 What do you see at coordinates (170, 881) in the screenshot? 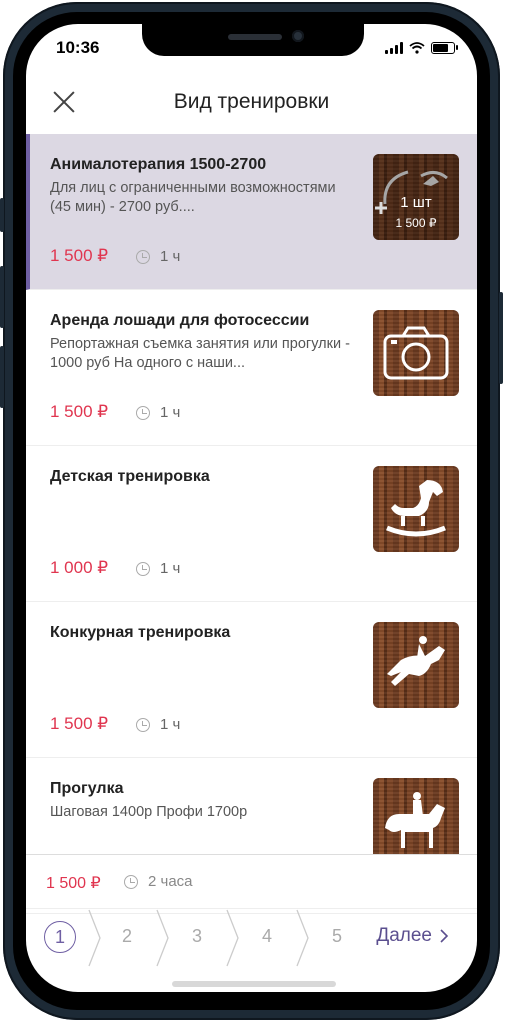
I see `summary-duration: 2 часа` at bounding box center [170, 881].